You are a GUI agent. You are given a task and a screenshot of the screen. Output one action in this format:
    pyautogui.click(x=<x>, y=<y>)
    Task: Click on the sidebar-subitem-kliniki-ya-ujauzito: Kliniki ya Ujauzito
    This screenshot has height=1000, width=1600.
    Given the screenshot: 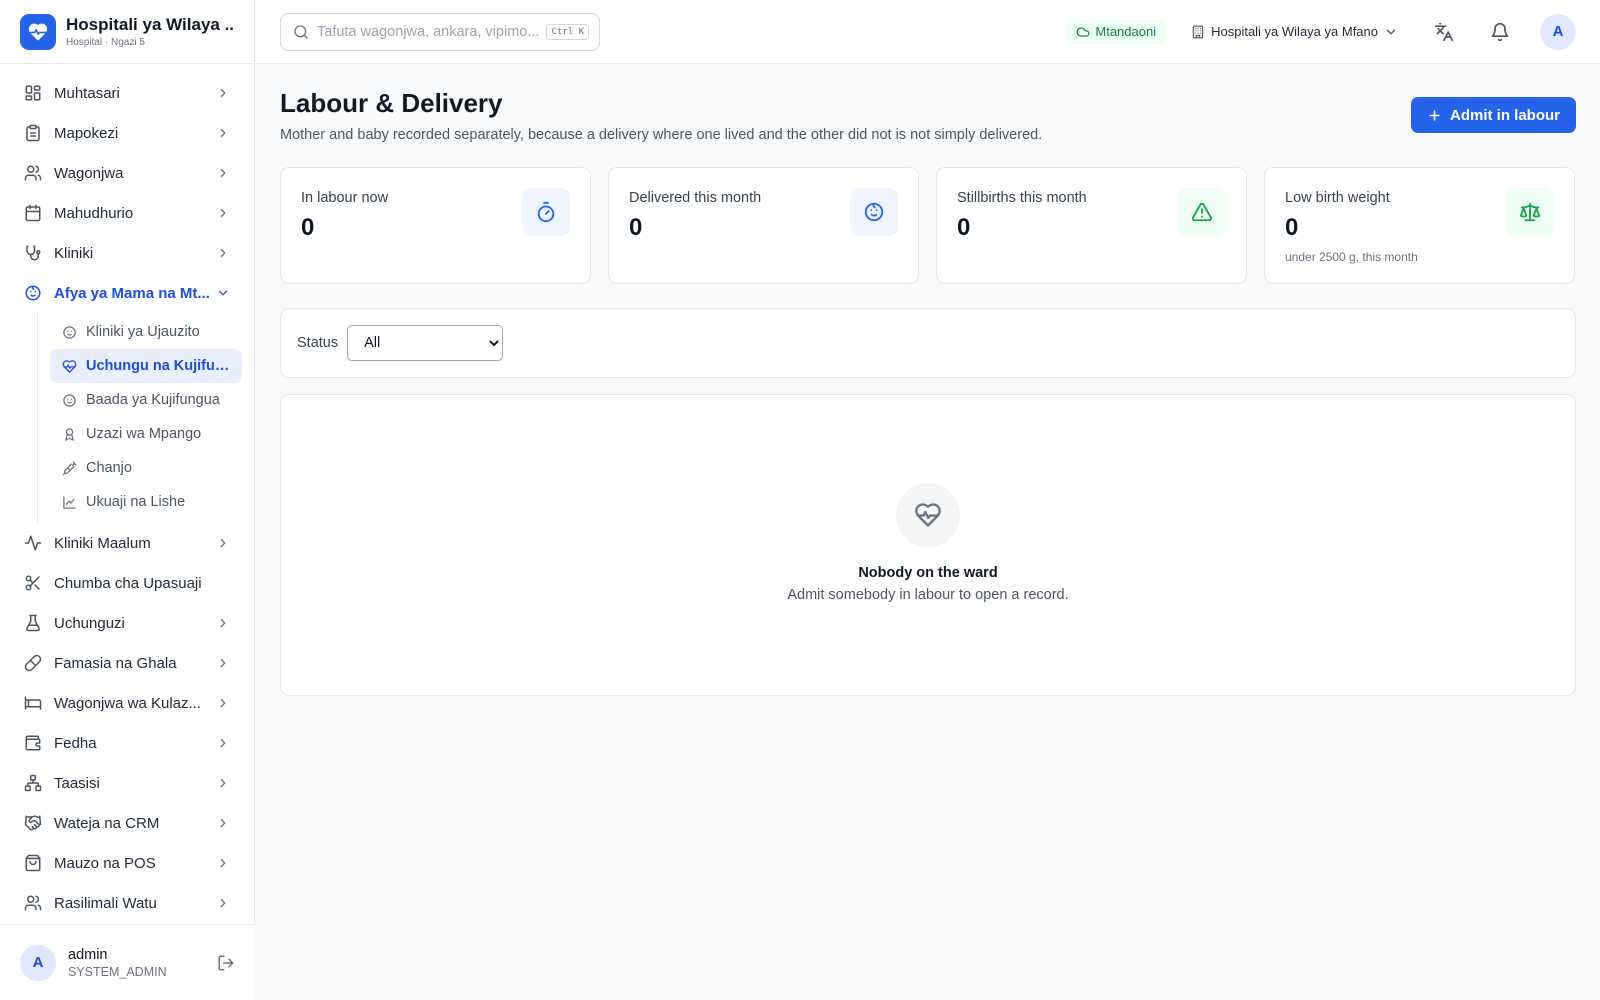 What is the action you would take?
    pyautogui.click(x=146, y=332)
    